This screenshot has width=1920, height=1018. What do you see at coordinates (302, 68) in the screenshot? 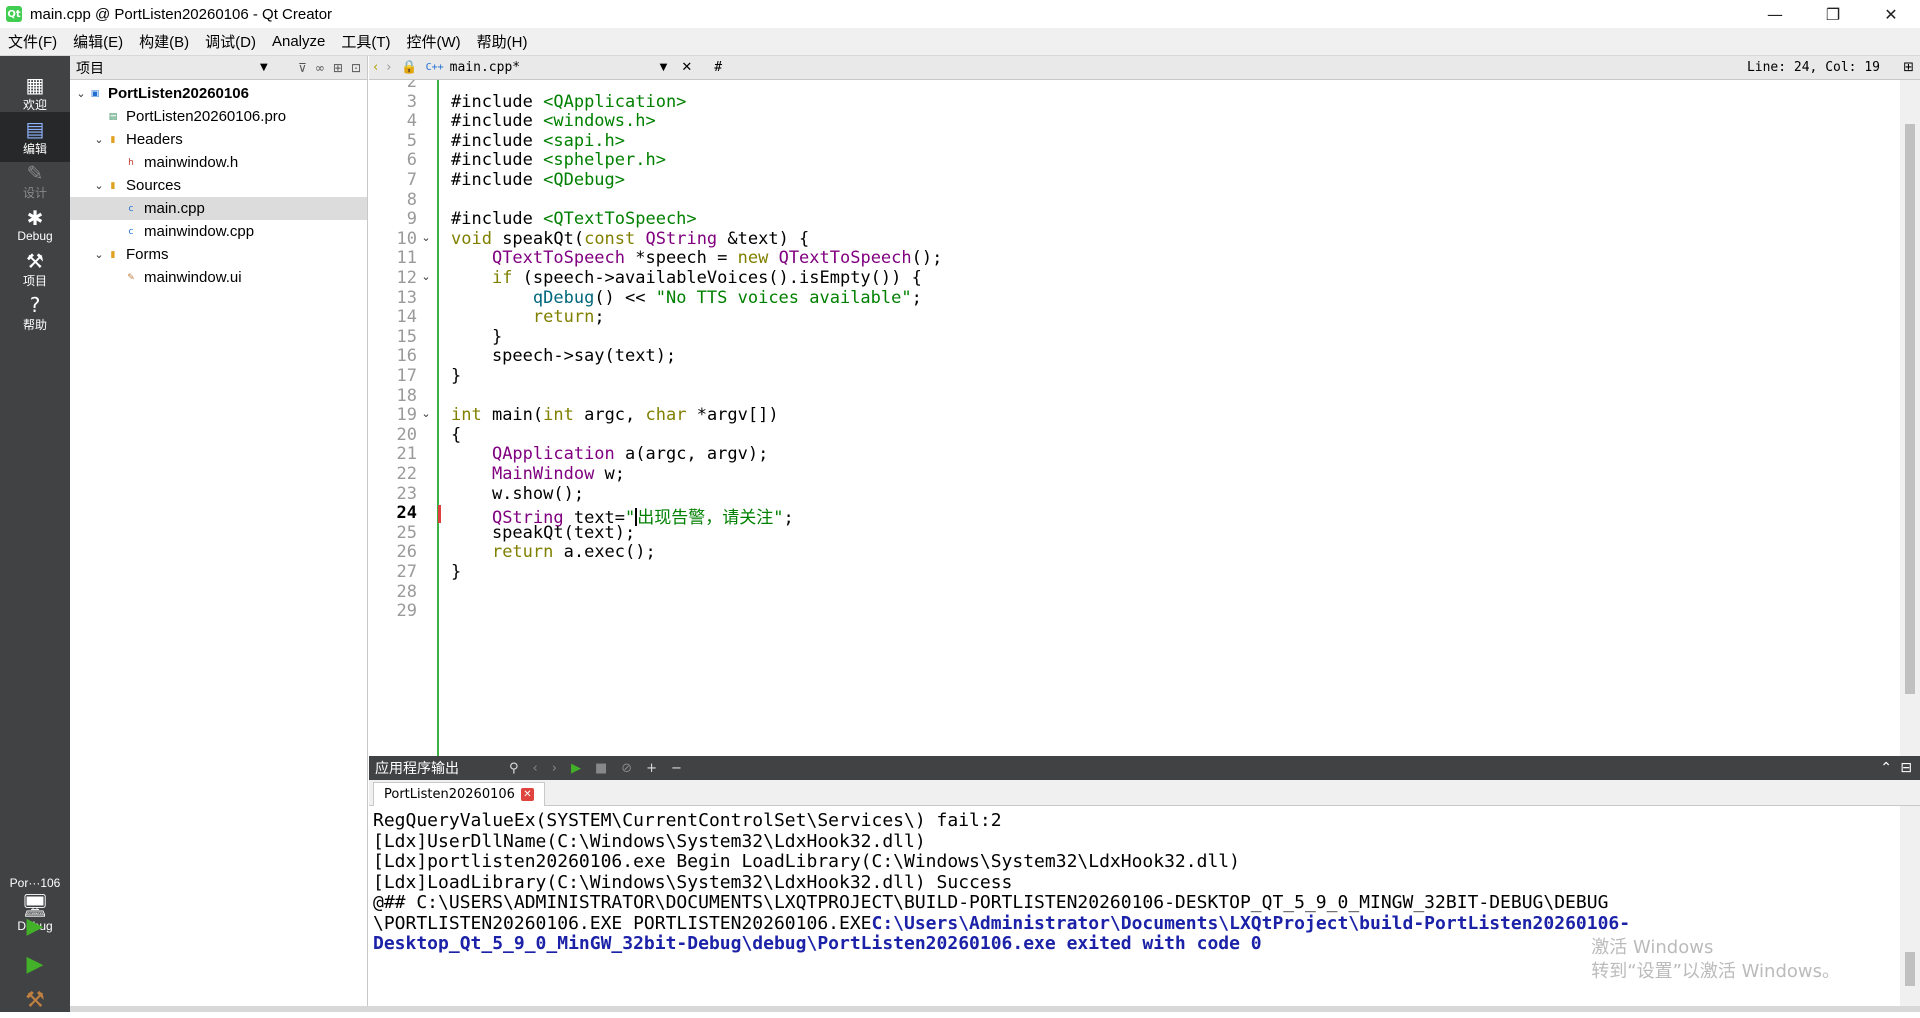
I see `filter-icon: ⊽` at bounding box center [302, 68].